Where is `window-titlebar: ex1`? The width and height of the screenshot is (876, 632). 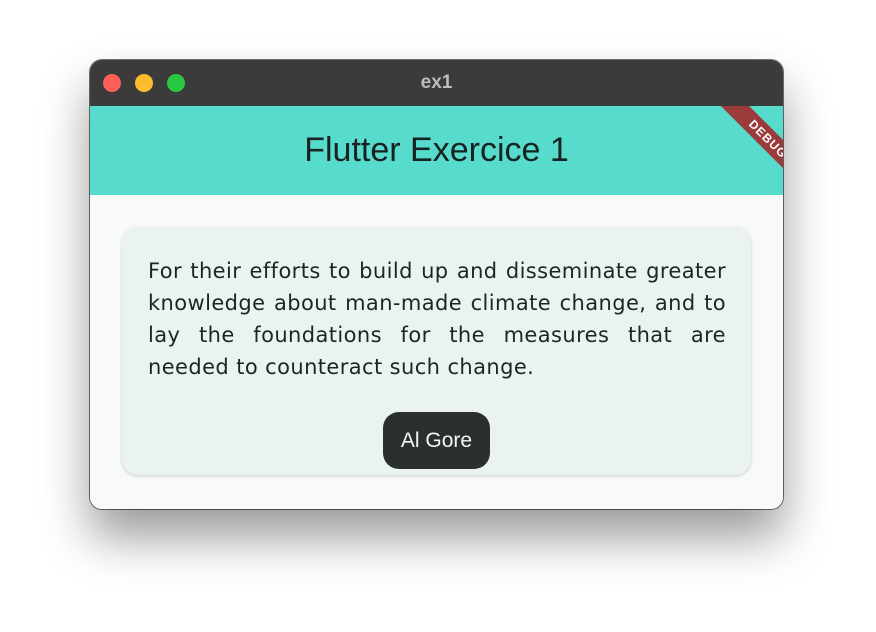
window-titlebar: ex1 is located at coordinates (436, 83).